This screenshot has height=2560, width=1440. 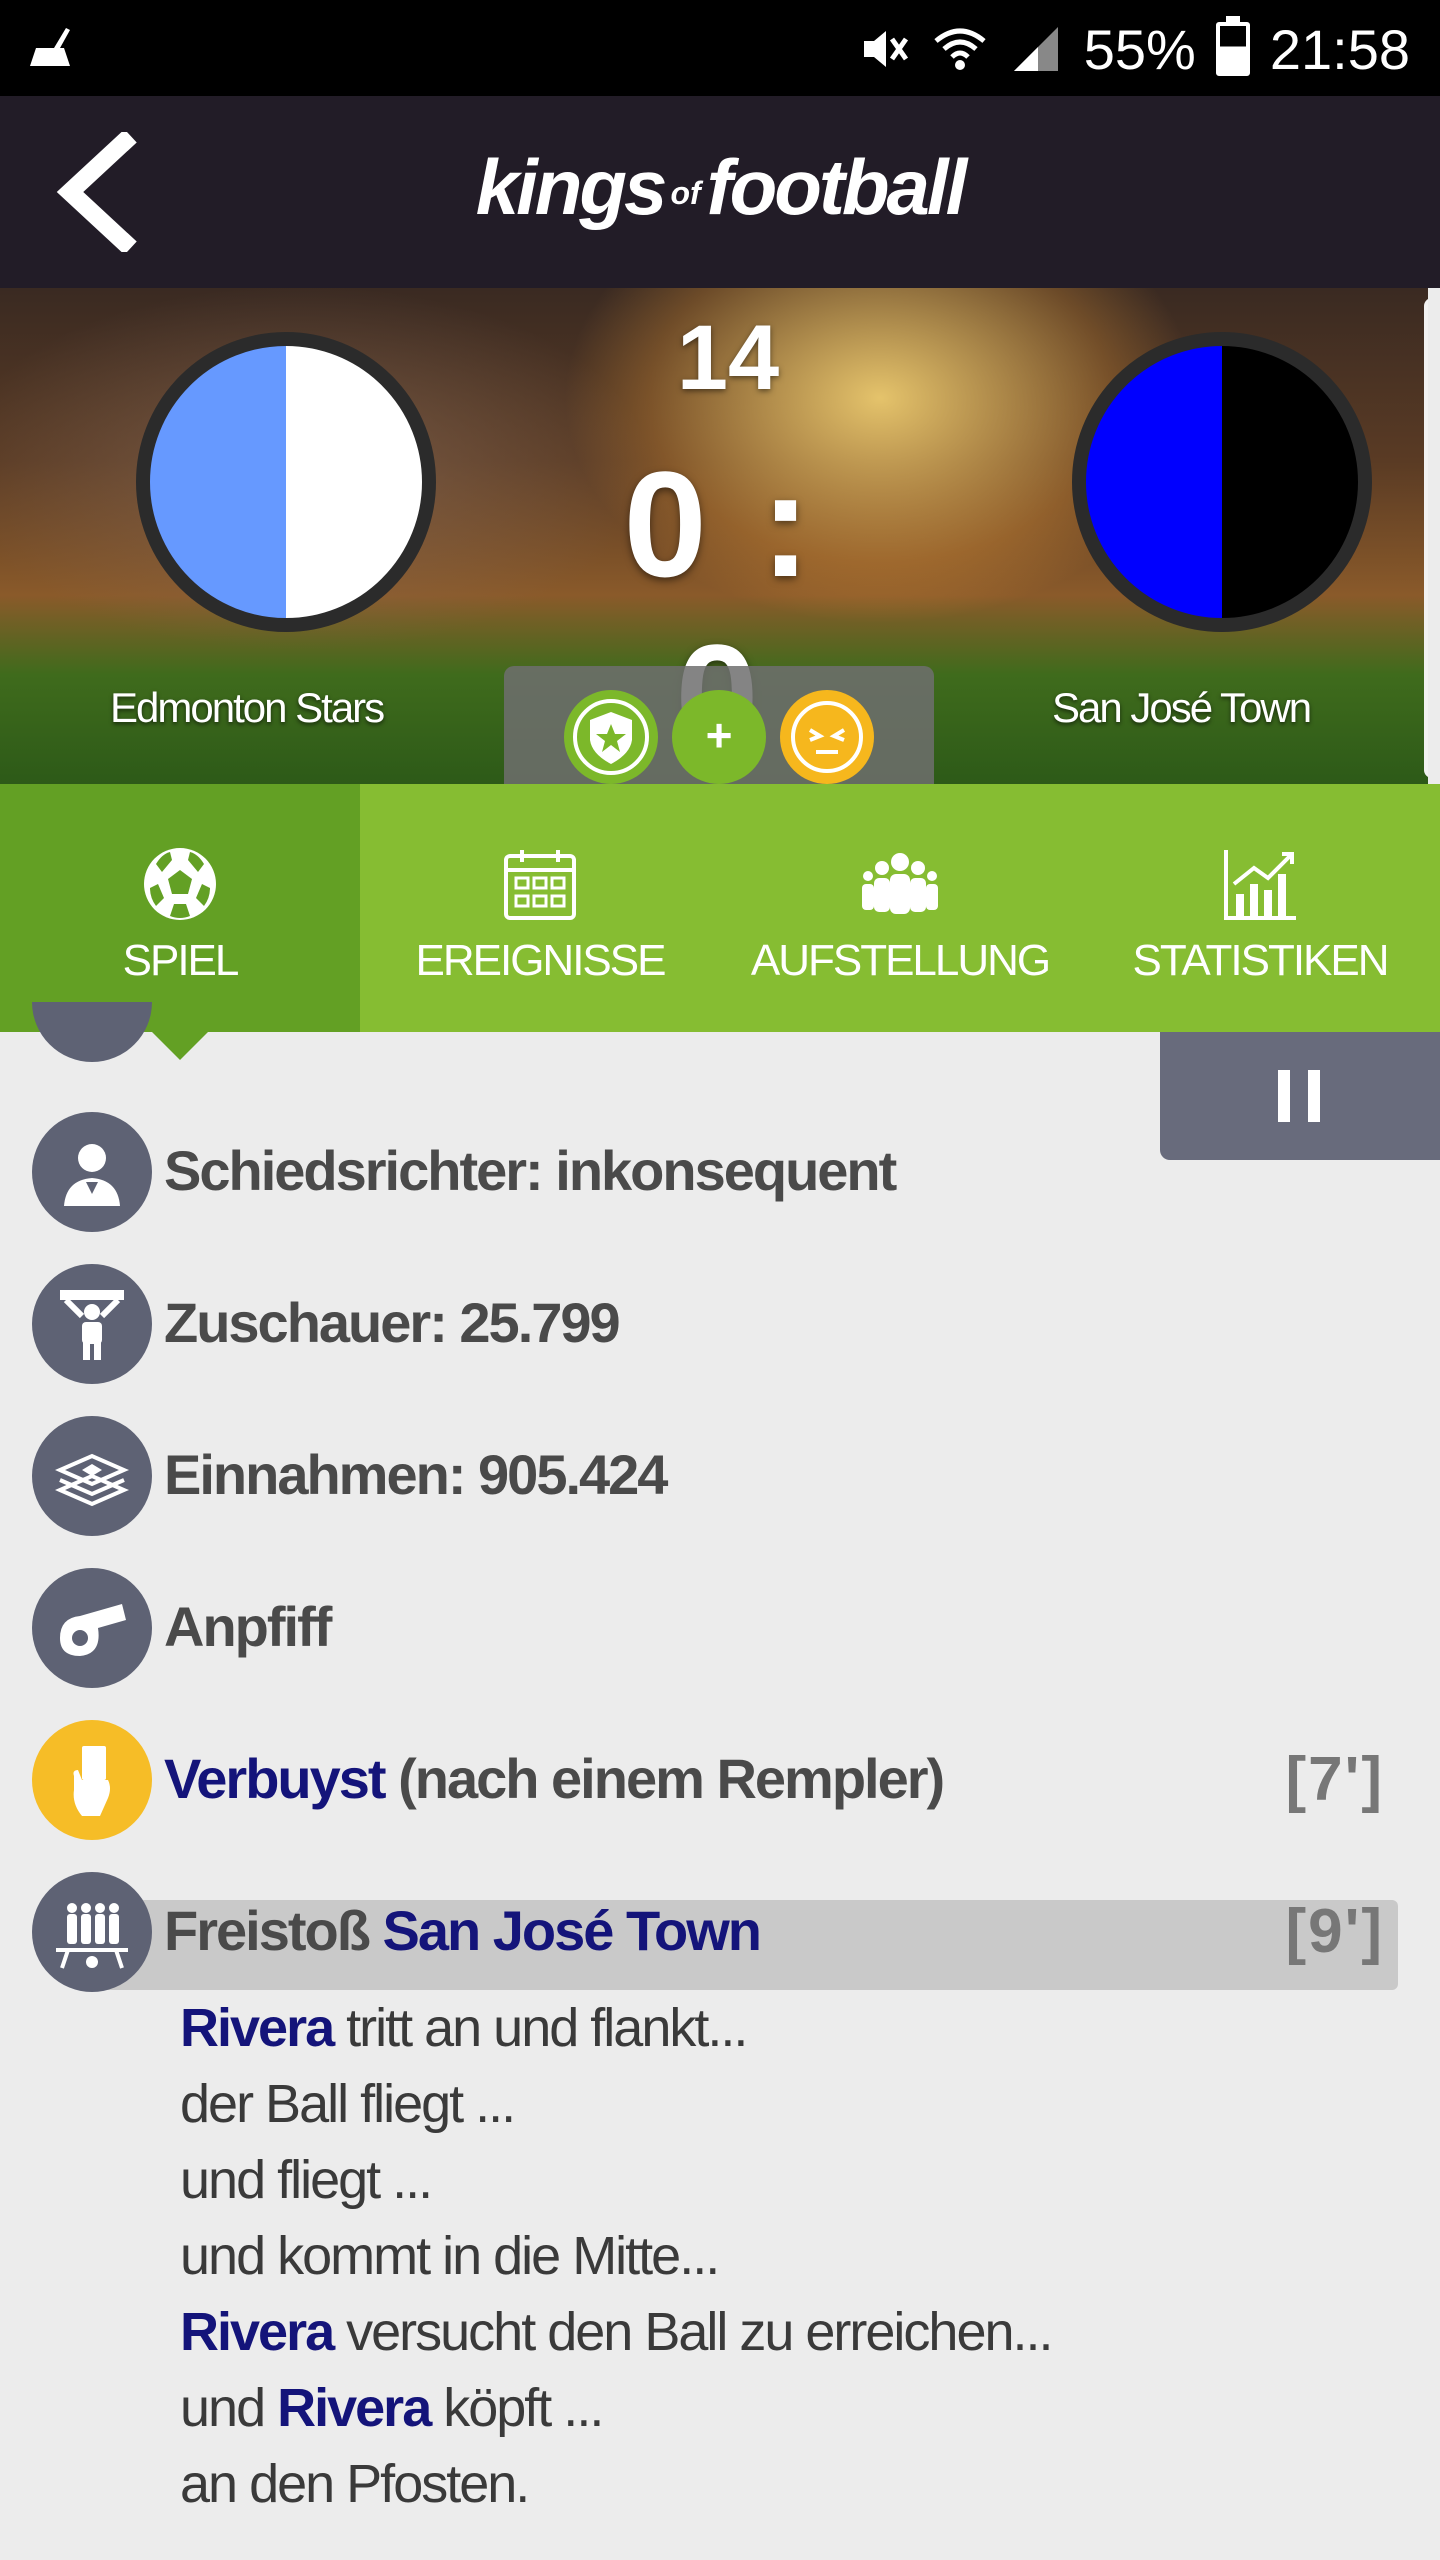 What do you see at coordinates (885, 49) in the screenshot?
I see `mute-icon` at bounding box center [885, 49].